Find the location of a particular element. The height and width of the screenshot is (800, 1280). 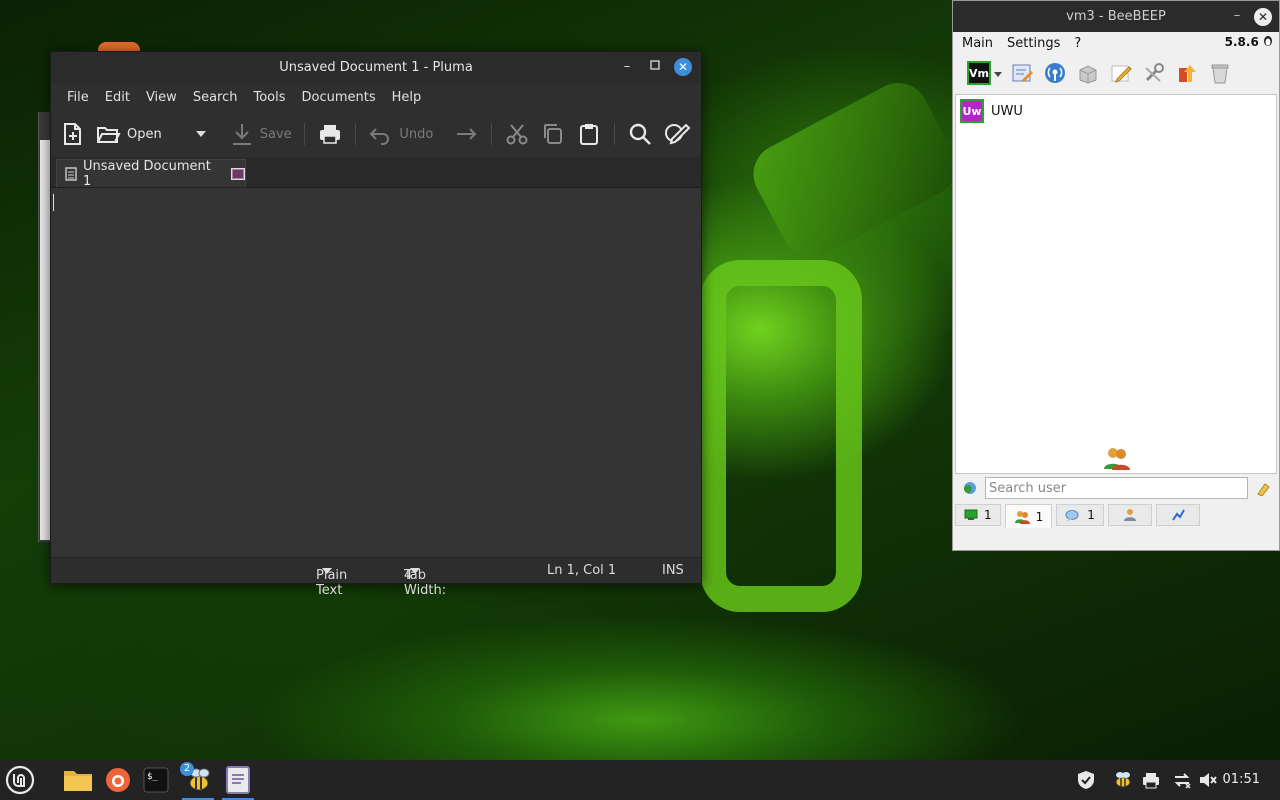

terminal-launcher: $_ is located at coordinates (156, 780).